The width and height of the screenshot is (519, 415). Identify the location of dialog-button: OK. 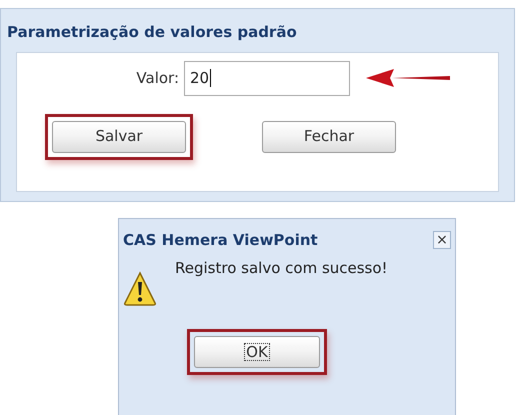
(257, 352).